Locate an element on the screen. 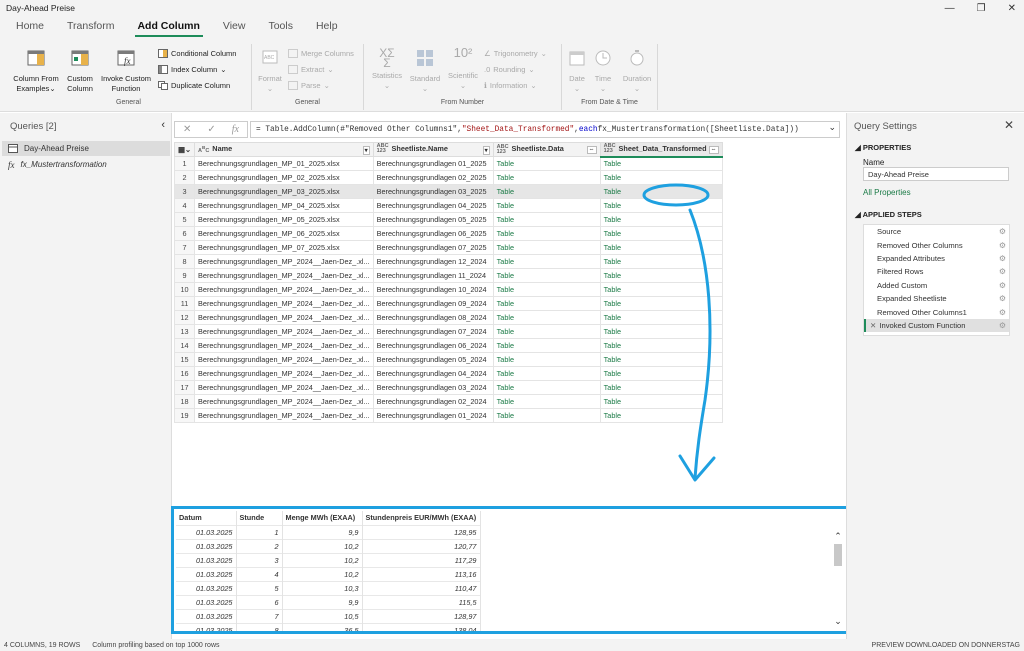 This screenshot has height=651, width=1024. applied-step: Removed Other Columns ⚙ is located at coordinates (936, 244).